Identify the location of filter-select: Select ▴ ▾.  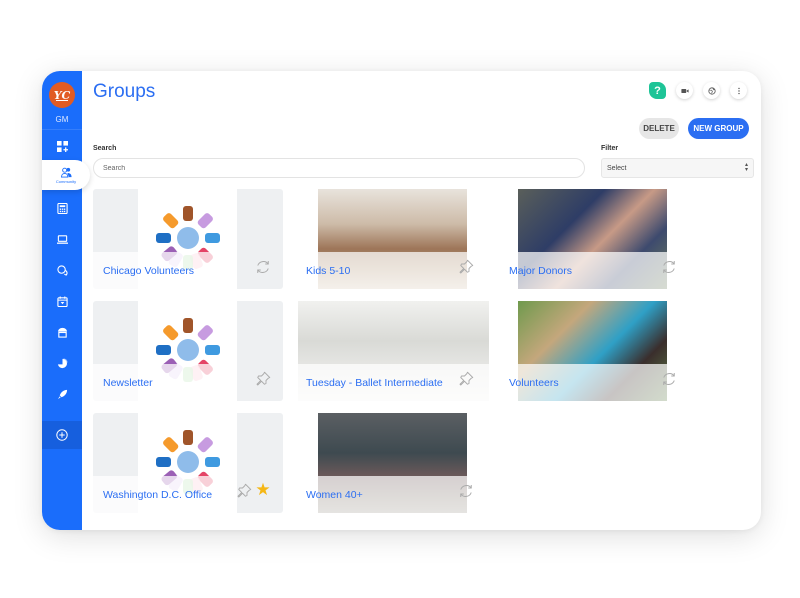
(677, 168).